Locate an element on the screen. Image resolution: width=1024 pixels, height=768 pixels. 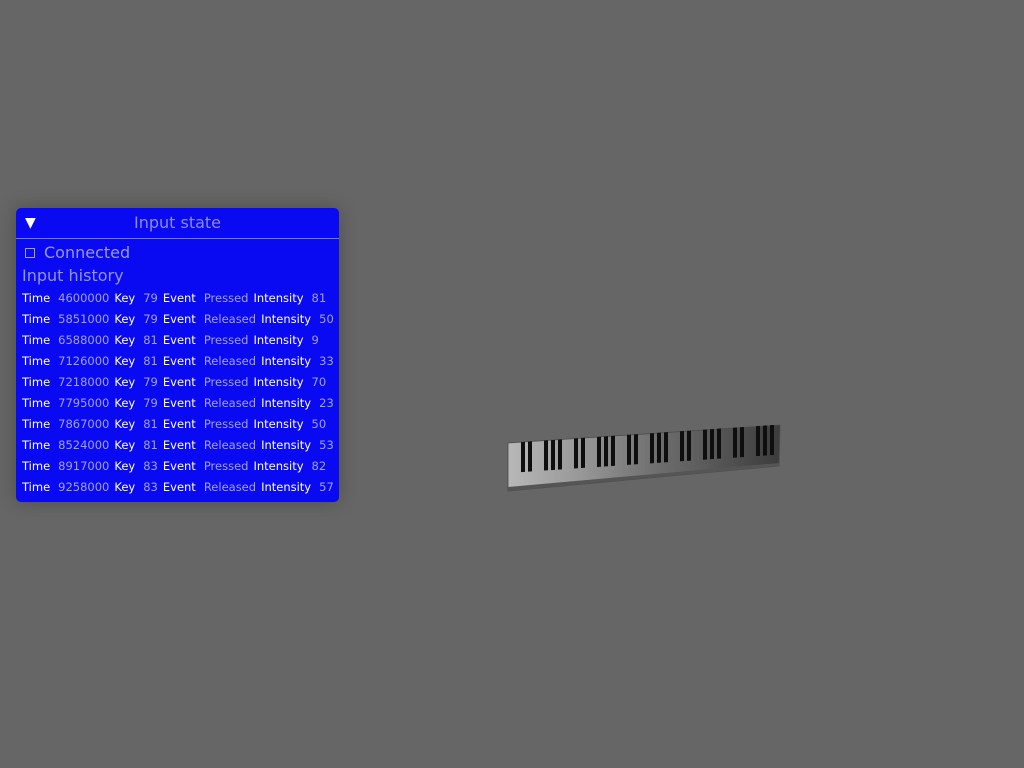
time-value: 6588000 is located at coordinates (84, 340).